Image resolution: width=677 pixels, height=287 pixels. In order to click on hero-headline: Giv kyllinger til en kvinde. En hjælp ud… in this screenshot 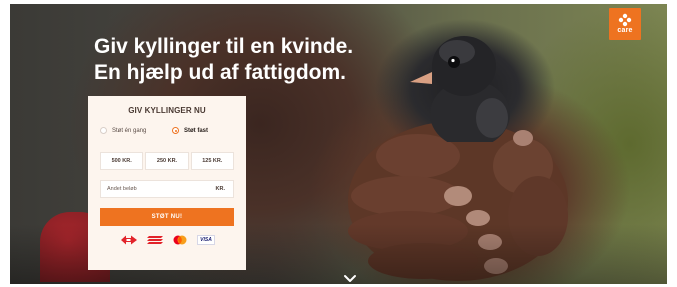, I will do `click(223, 60)`.